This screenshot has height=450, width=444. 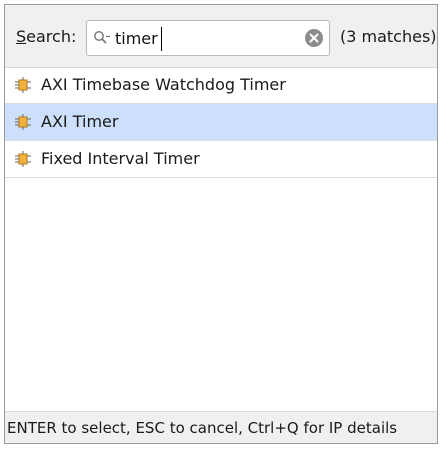 What do you see at coordinates (163, 84) in the screenshot?
I see `result-label: AXI Timebase Watchdog Timer` at bounding box center [163, 84].